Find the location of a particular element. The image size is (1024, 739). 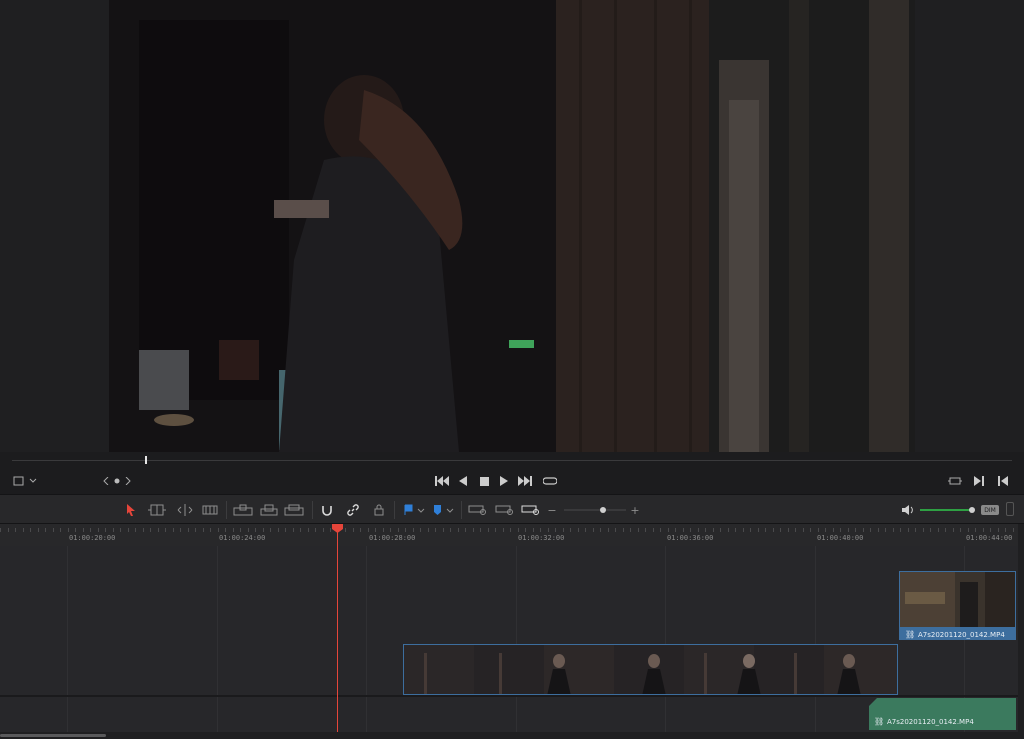

overwrite-clip-button is located at coordinates (269, 510).